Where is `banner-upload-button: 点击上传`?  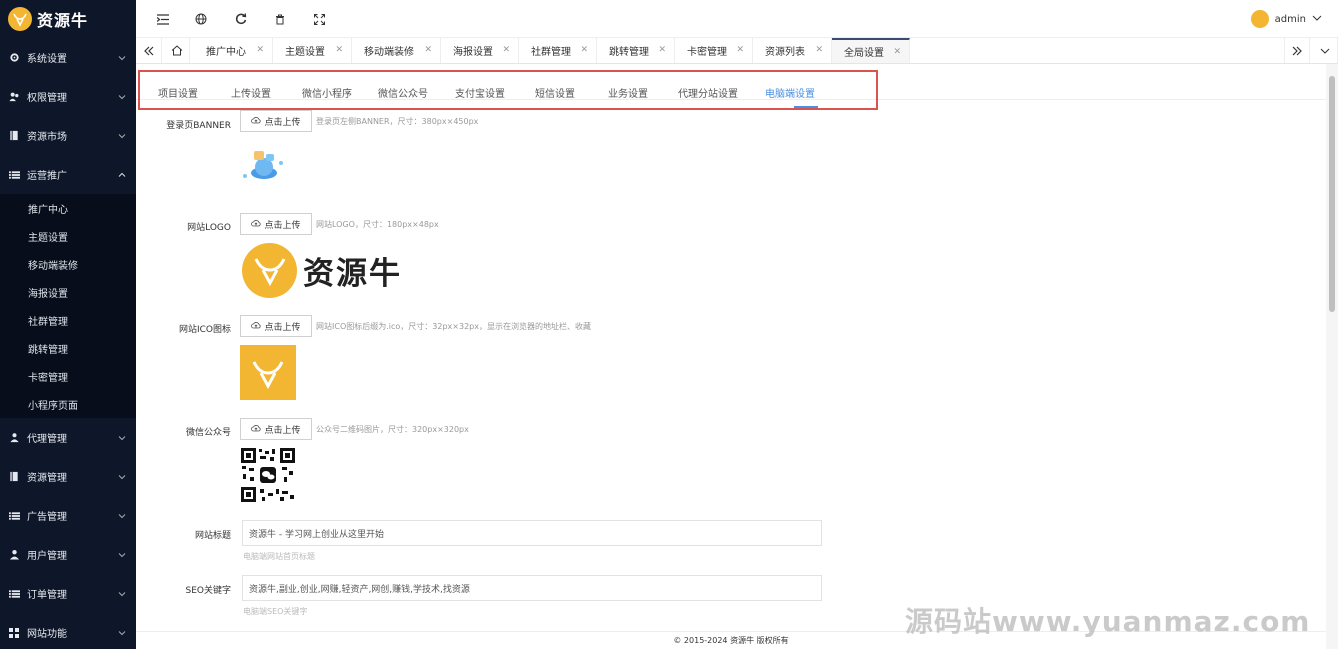 banner-upload-button: 点击上传 is located at coordinates (276, 121).